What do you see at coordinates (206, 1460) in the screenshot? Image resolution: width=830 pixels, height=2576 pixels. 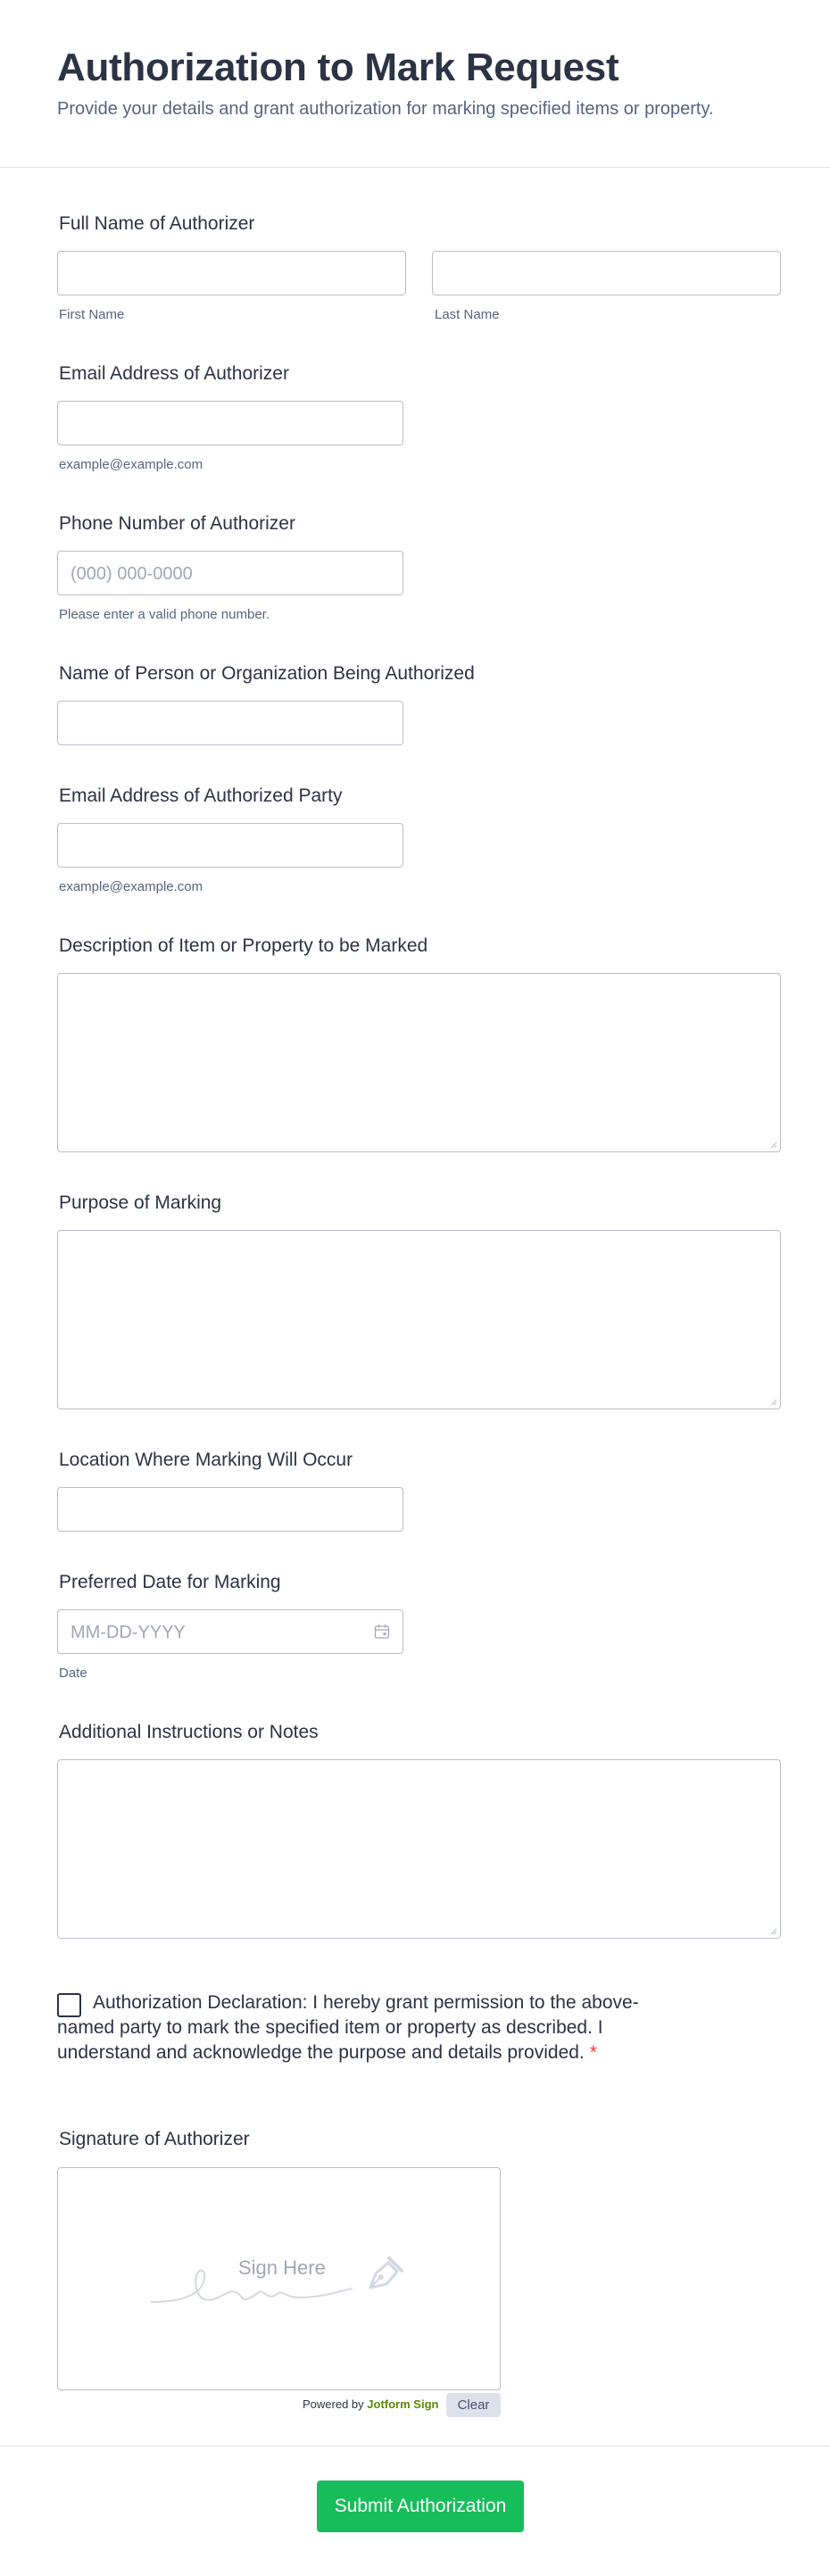 I see `location-label: Location Where Marking Will Occur` at bounding box center [206, 1460].